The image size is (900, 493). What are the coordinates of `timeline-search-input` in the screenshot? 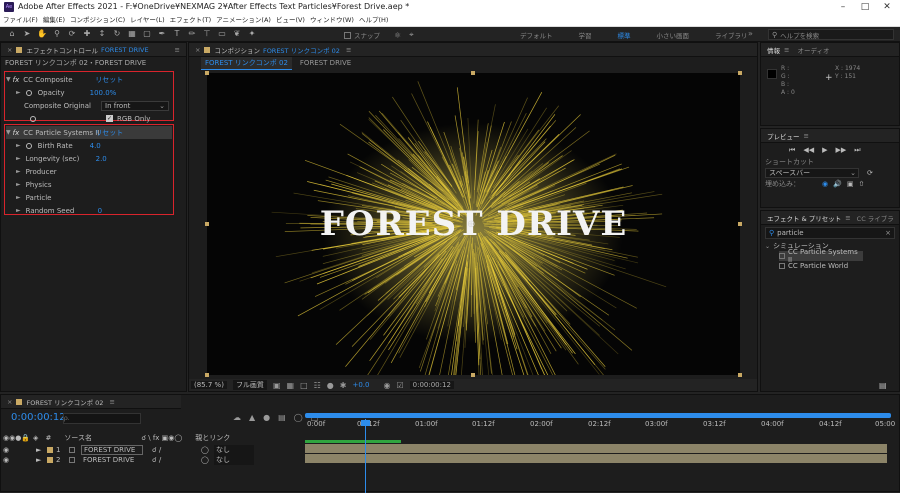 It's located at (102, 418).